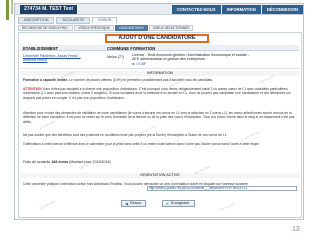 Image resolution: width=320 pixels, height=240 pixels. What do you see at coordinates (49, 9) in the screenshot?
I see `user-id-badge: 274734 M. TEST Test` at bounding box center [49, 9].